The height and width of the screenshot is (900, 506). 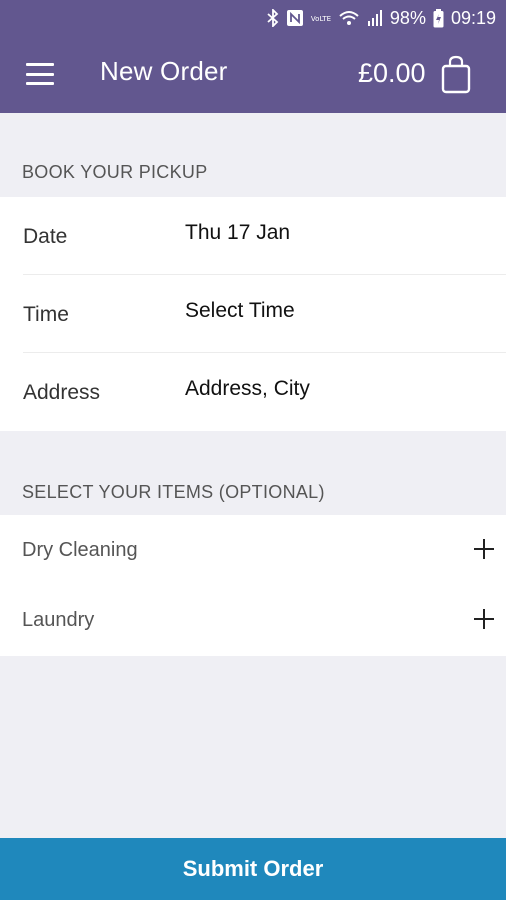 What do you see at coordinates (253, 620) in the screenshot?
I see `list-item-laundry: Laundry` at bounding box center [253, 620].